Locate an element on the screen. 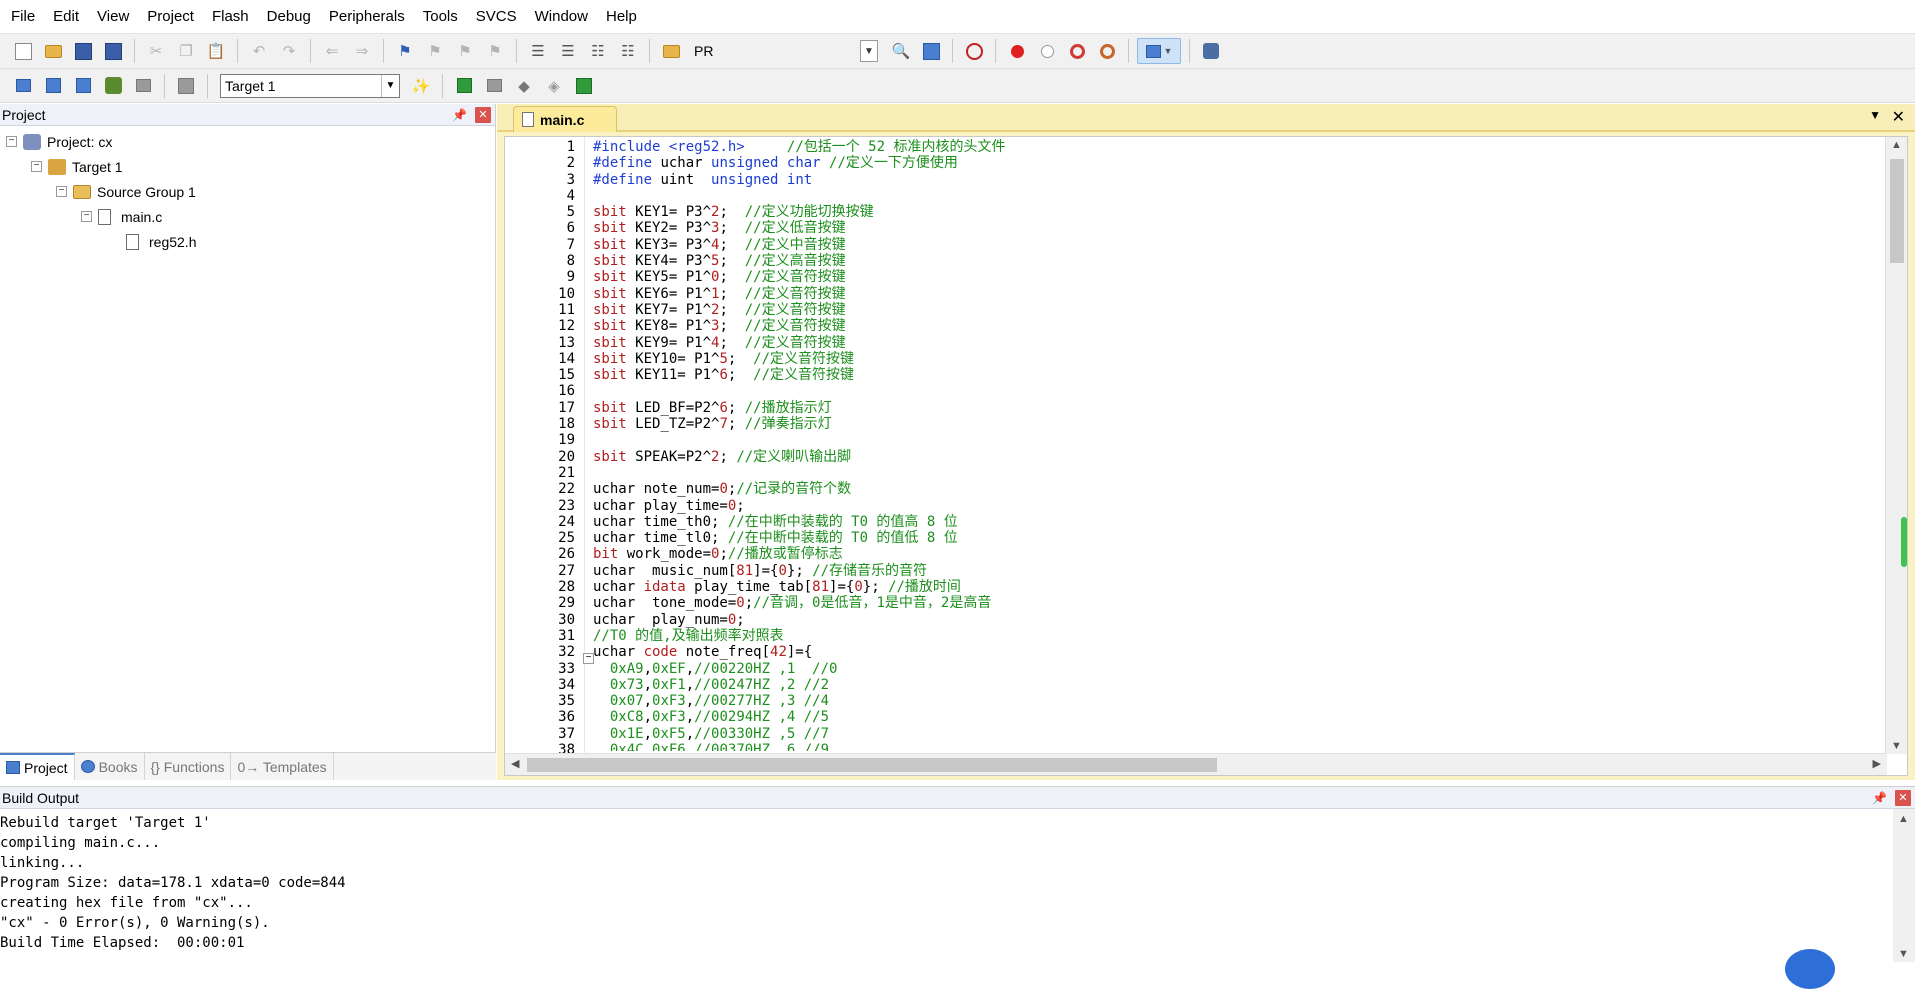 The height and width of the screenshot is (989, 1915). menu-window: Window is located at coordinates (561, 17).